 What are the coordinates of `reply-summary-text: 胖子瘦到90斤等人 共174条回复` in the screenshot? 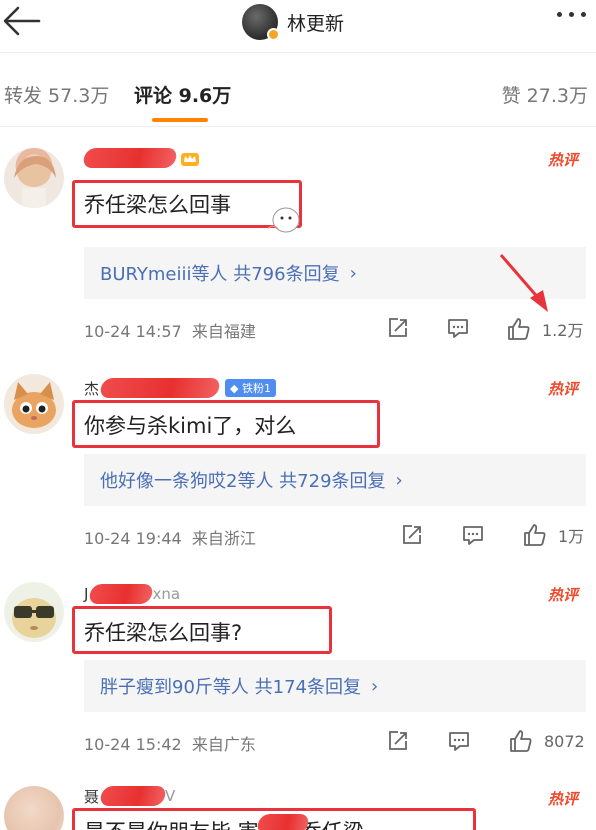 It's located at (230, 686).